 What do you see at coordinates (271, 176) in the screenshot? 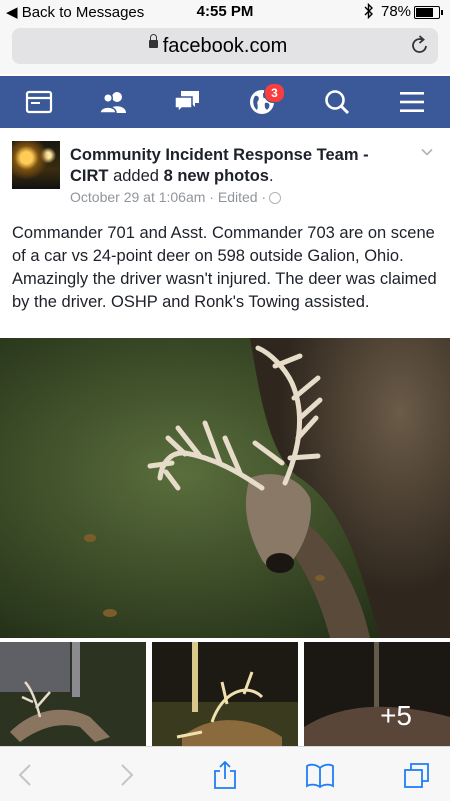
I see `action-suffix: .` at bounding box center [271, 176].